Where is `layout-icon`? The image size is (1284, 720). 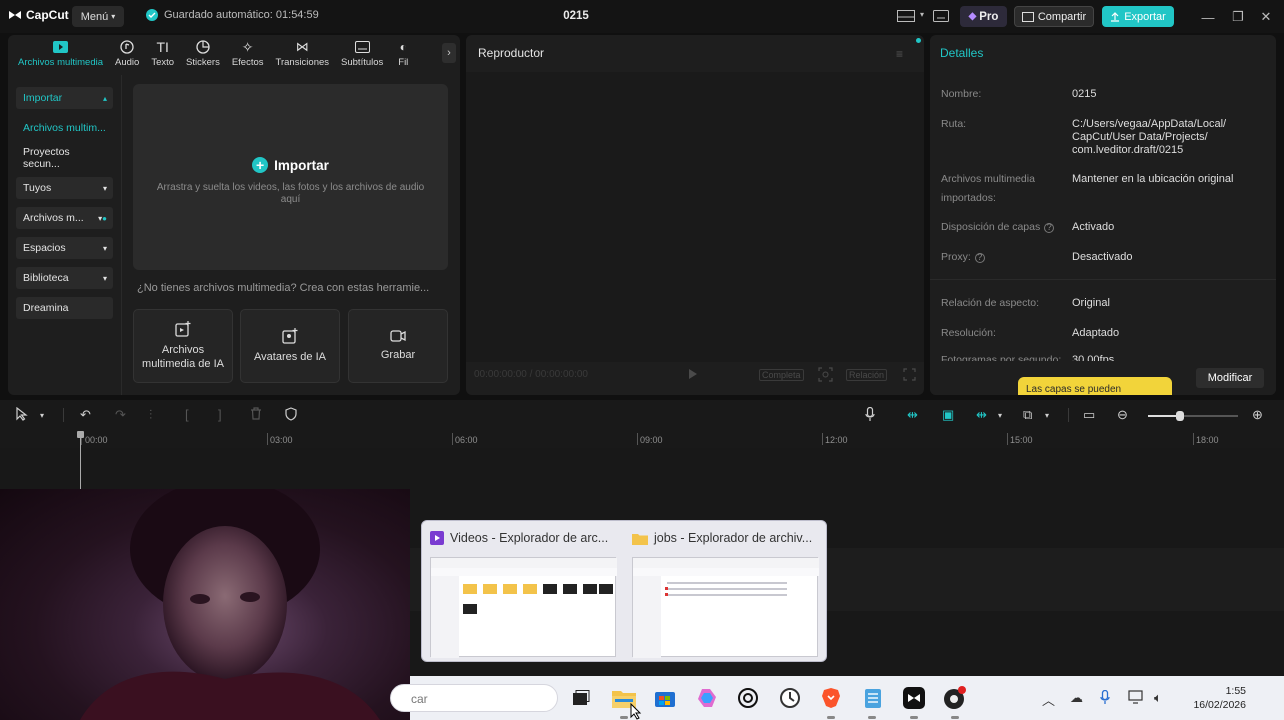 layout-icon is located at coordinates (906, 16).